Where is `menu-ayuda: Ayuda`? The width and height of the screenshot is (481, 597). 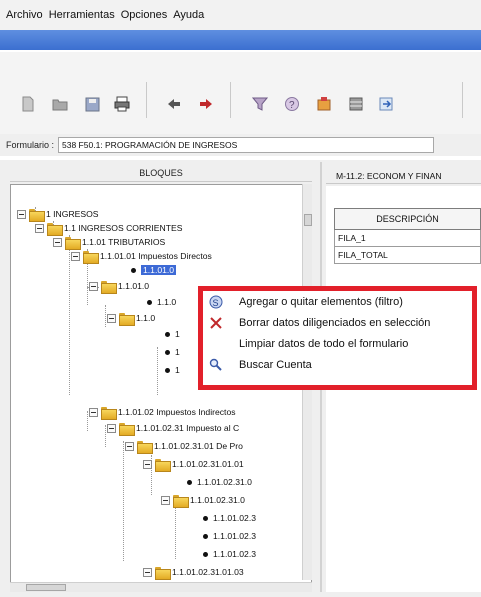
menu-ayuda: Ayuda is located at coordinates (188, 15).